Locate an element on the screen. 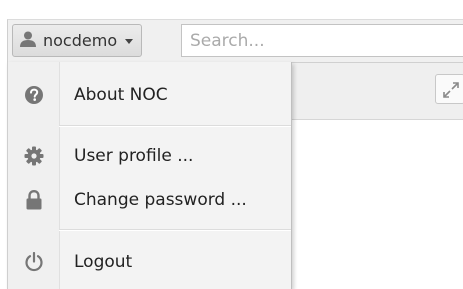 This screenshot has width=463, height=289. expand-icon is located at coordinates (451, 90).